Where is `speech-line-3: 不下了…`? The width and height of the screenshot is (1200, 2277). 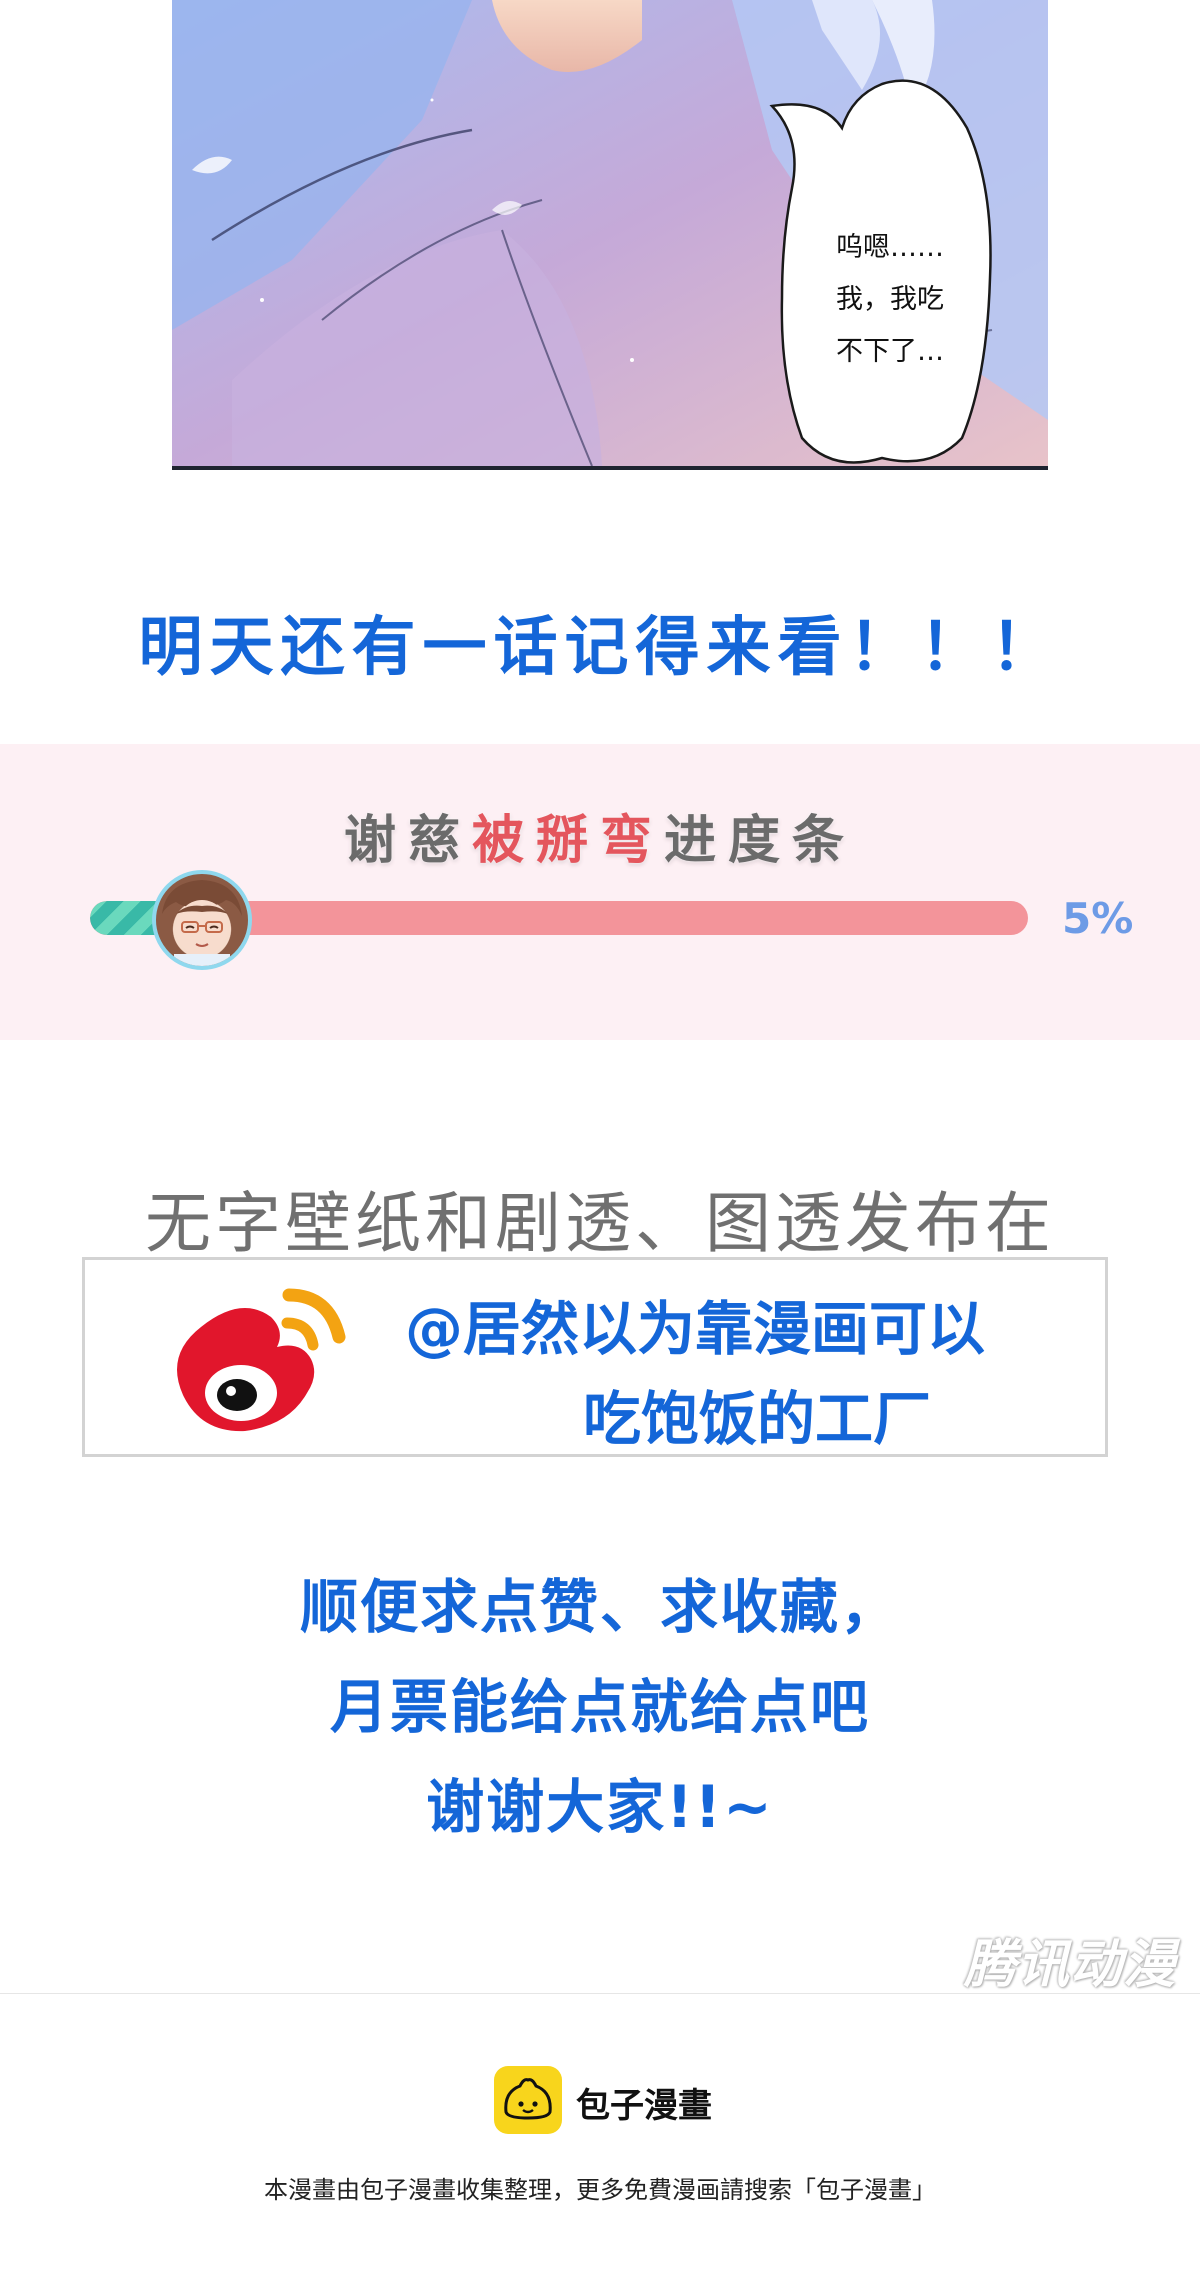
speech-line-3: 不下了… is located at coordinates (890, 351).